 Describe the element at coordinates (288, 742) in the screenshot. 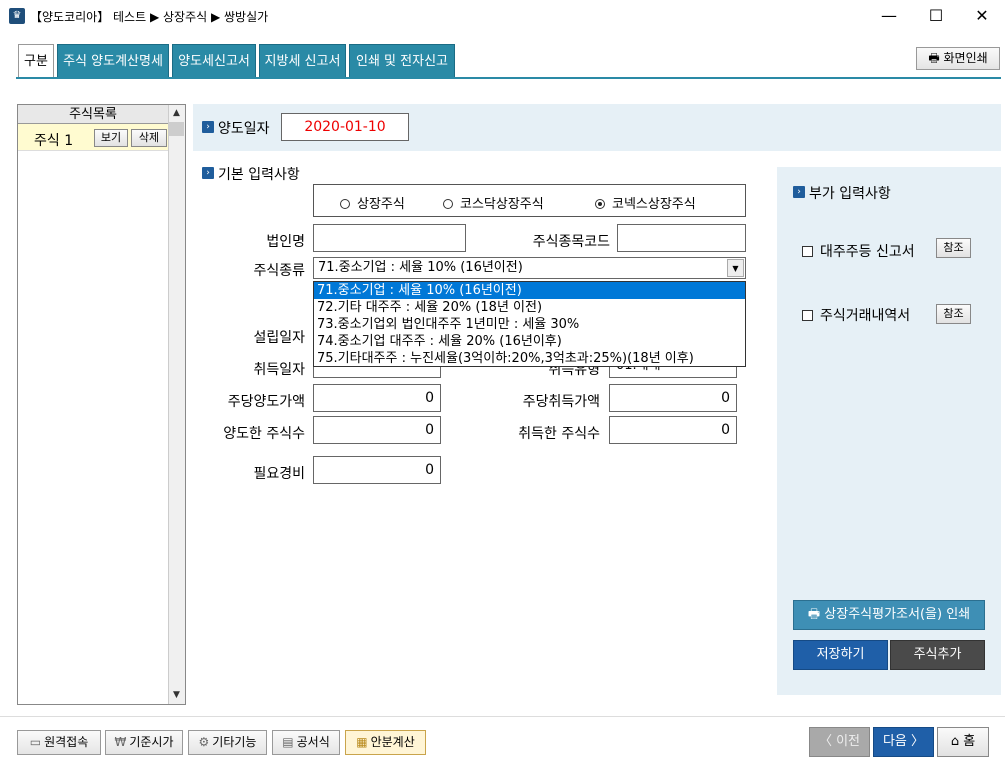

I see `document-icon: ▤` at that location.